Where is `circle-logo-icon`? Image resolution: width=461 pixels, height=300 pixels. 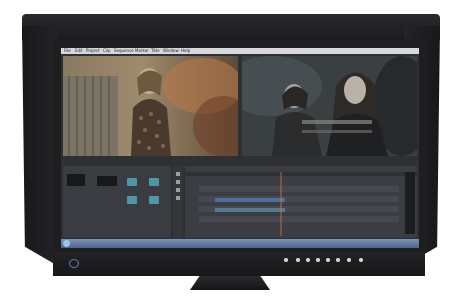
circle-logo-icon is located at coordinates (74, 263).